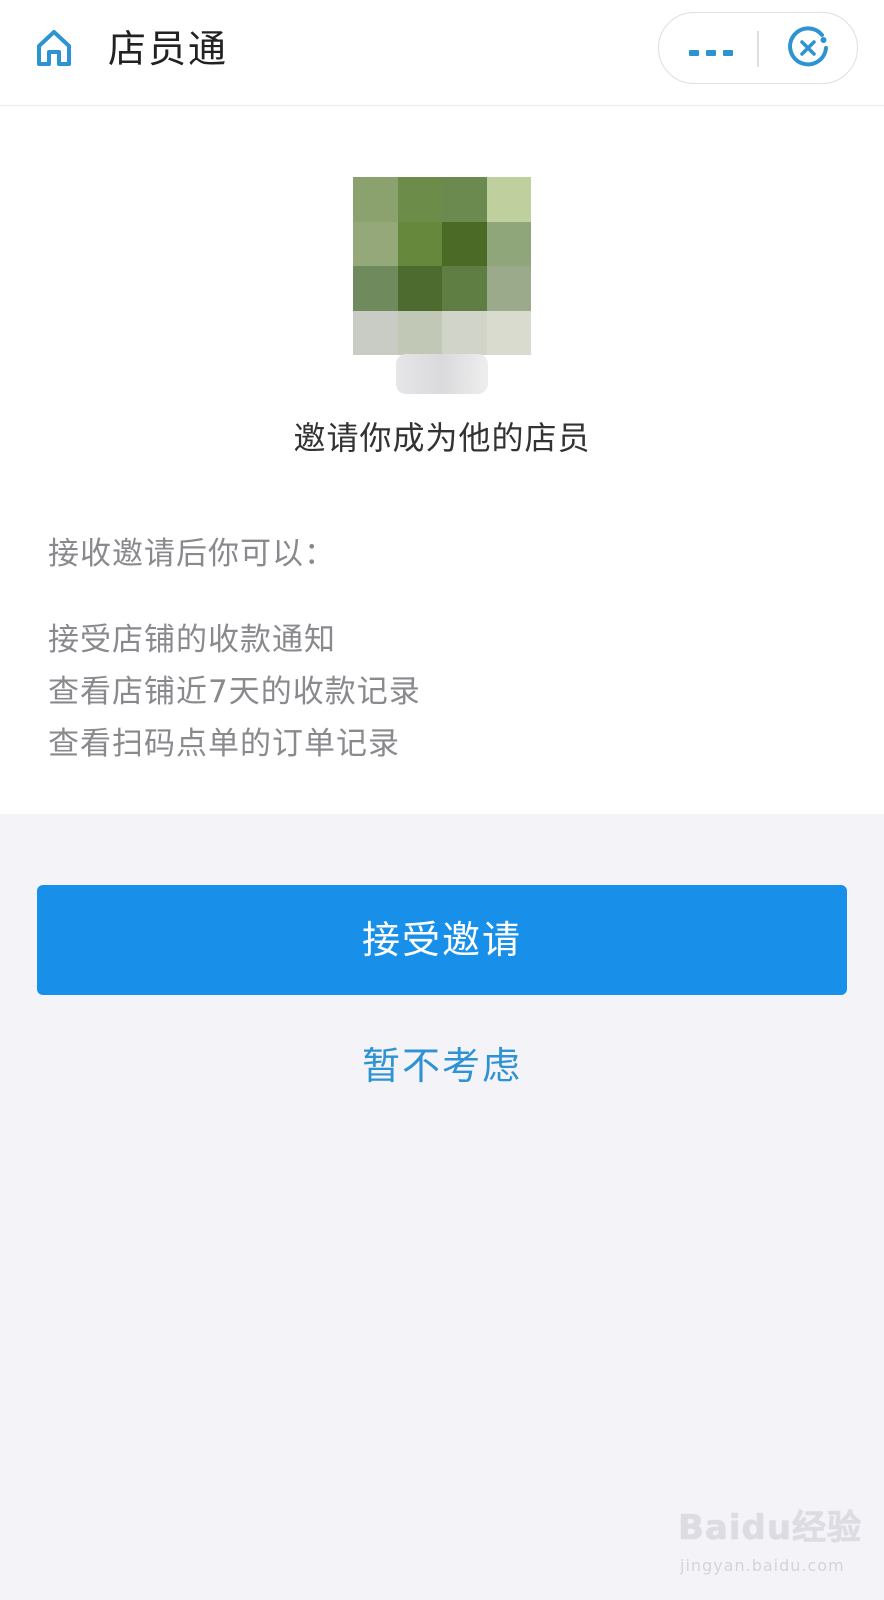 This screenshot has height=1600, width=884. I want to click on close-icon, so click(808, 48).